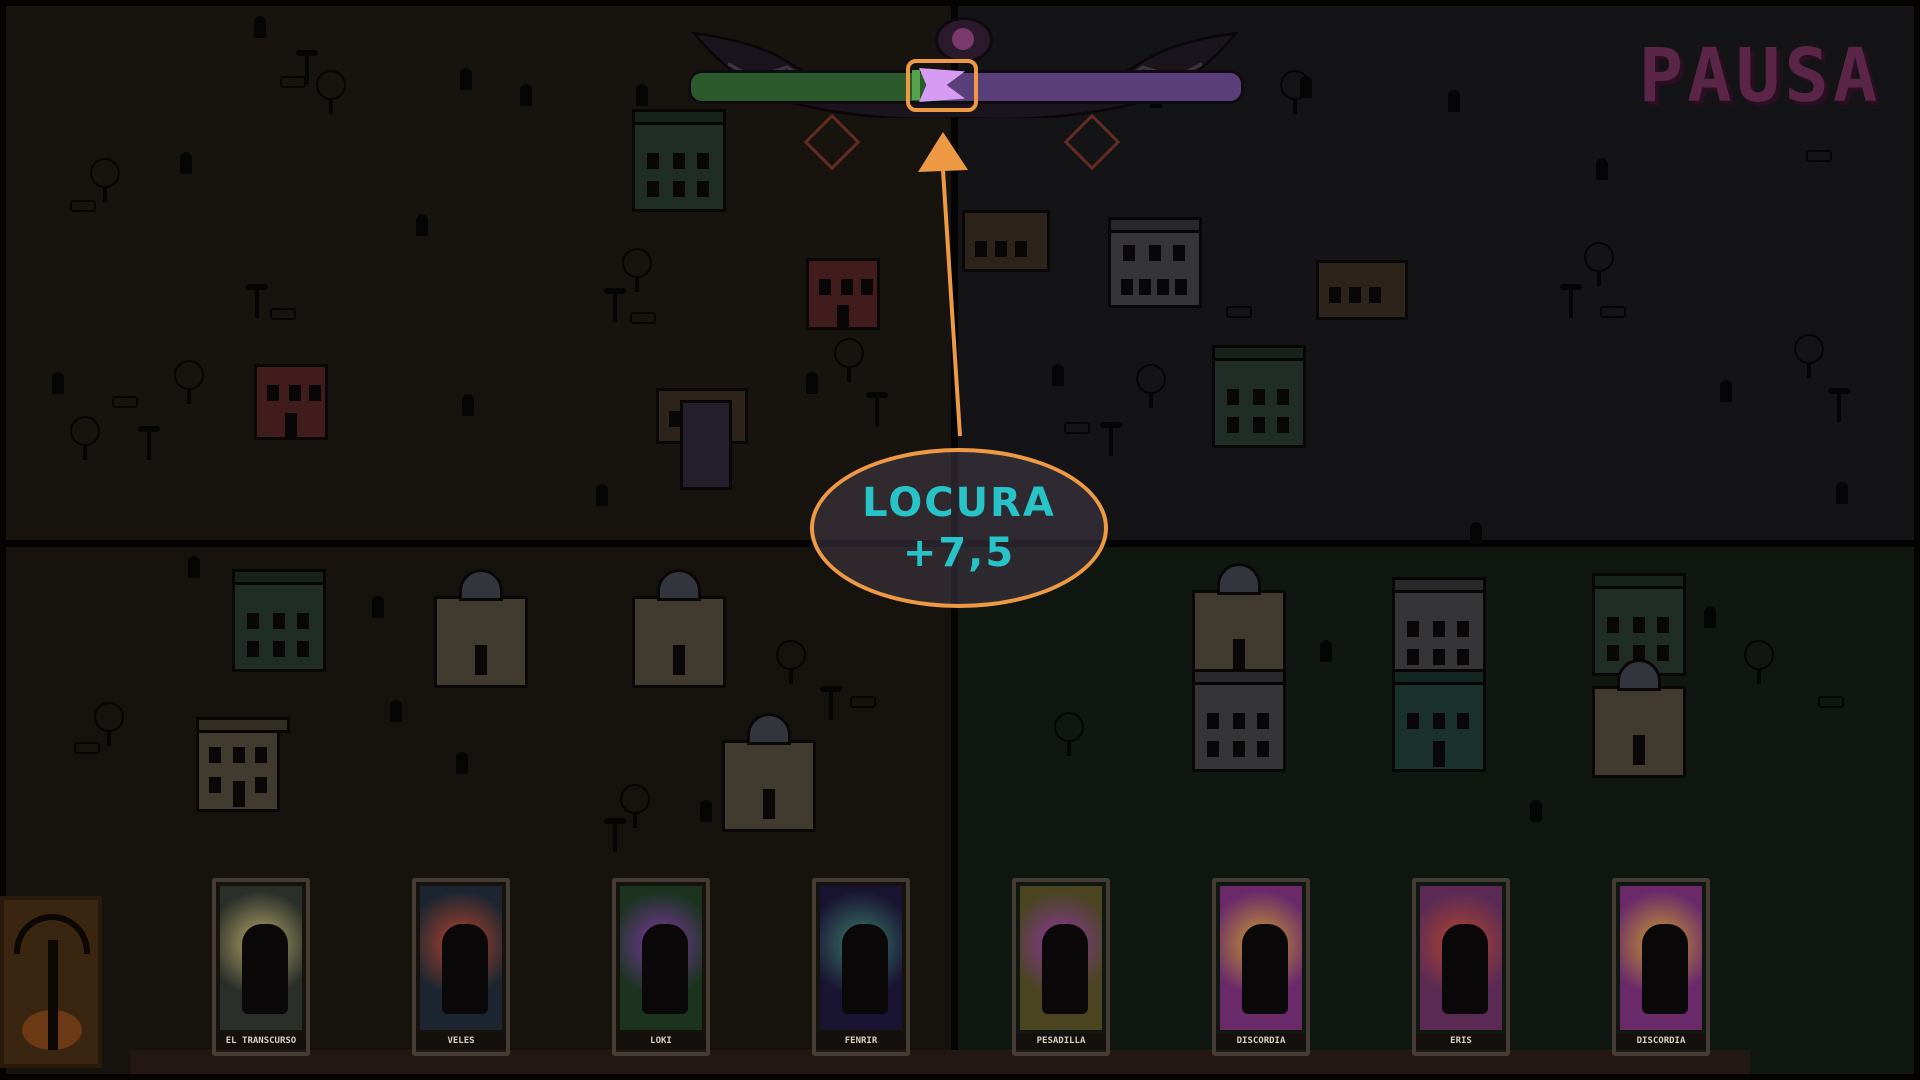  Describe the element at coordinates (1439, 720) in the screenshot. I see `building-teal-house` at that location.